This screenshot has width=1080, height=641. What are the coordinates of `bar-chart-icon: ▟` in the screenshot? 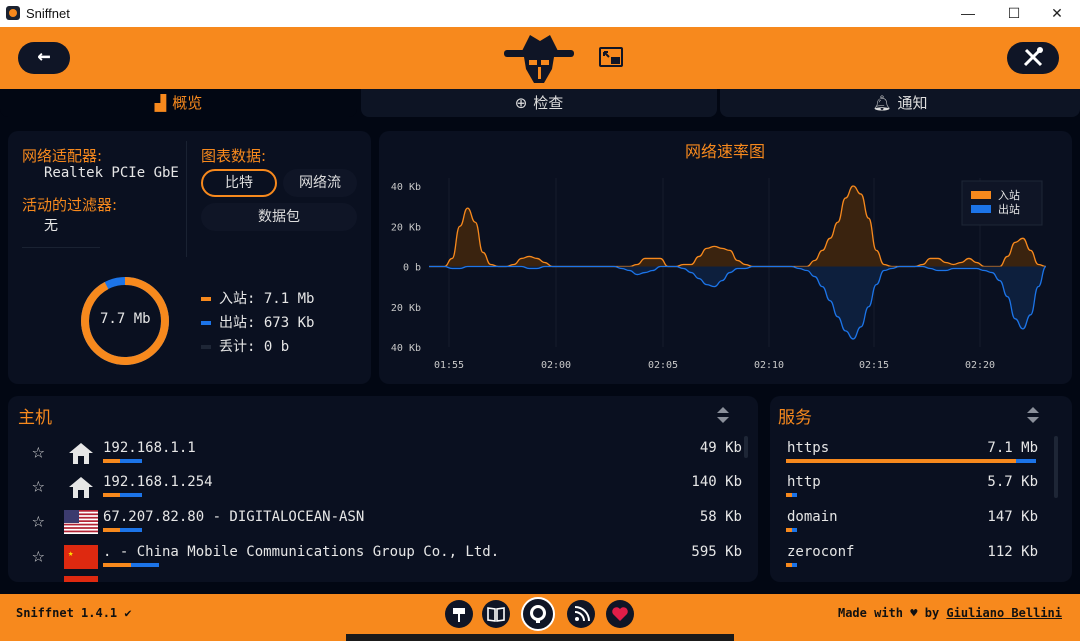 It's located at (160, 103).